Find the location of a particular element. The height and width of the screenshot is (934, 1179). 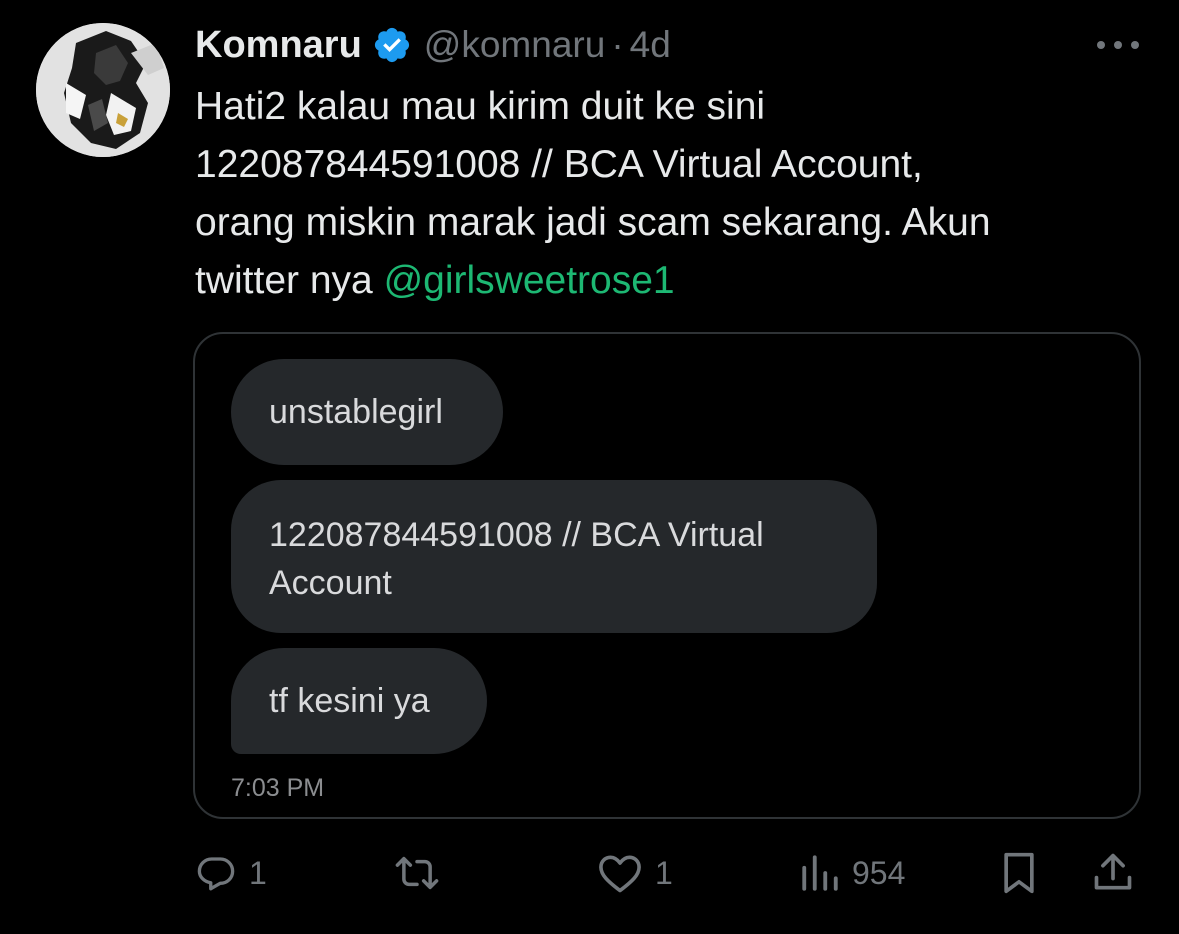

reply-button: 1 is located at coordinates (231, 873).